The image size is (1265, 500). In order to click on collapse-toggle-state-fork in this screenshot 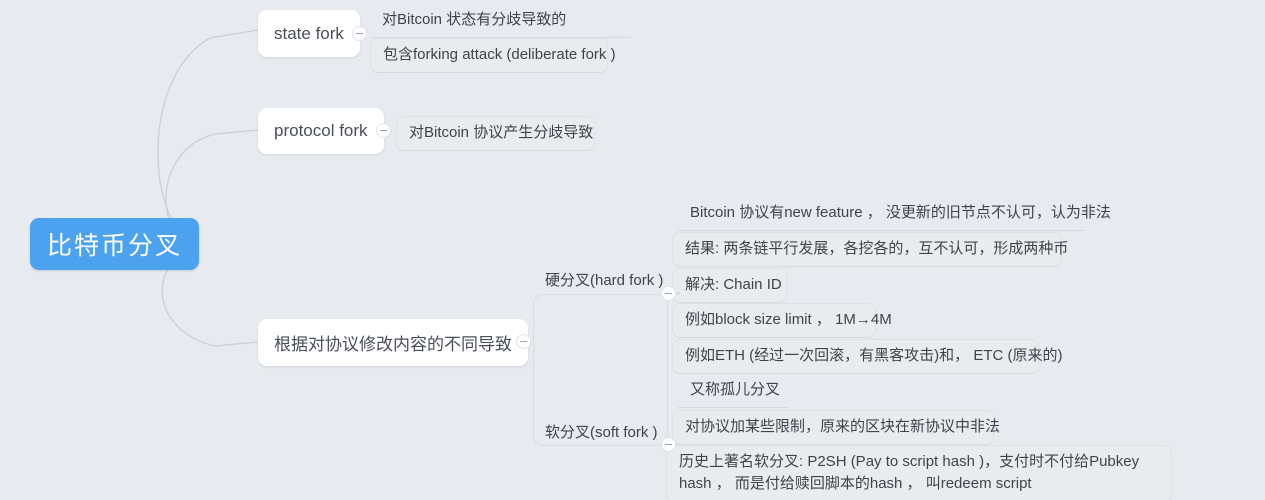, I will do `click(359, 33)`.